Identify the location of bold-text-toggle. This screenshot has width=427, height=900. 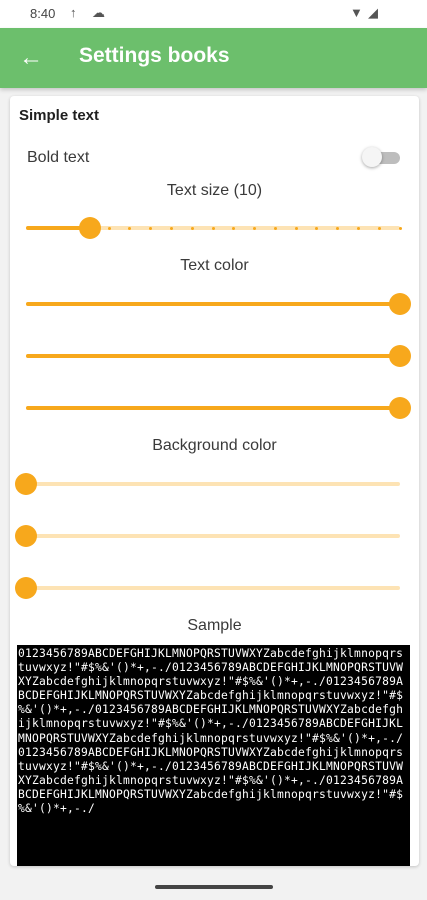
(381, 157).